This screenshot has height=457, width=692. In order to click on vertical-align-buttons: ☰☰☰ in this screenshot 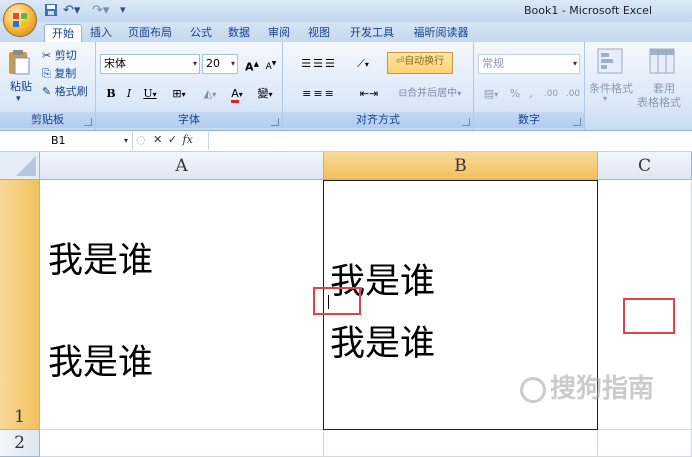, I will do `click(319, 64)`.